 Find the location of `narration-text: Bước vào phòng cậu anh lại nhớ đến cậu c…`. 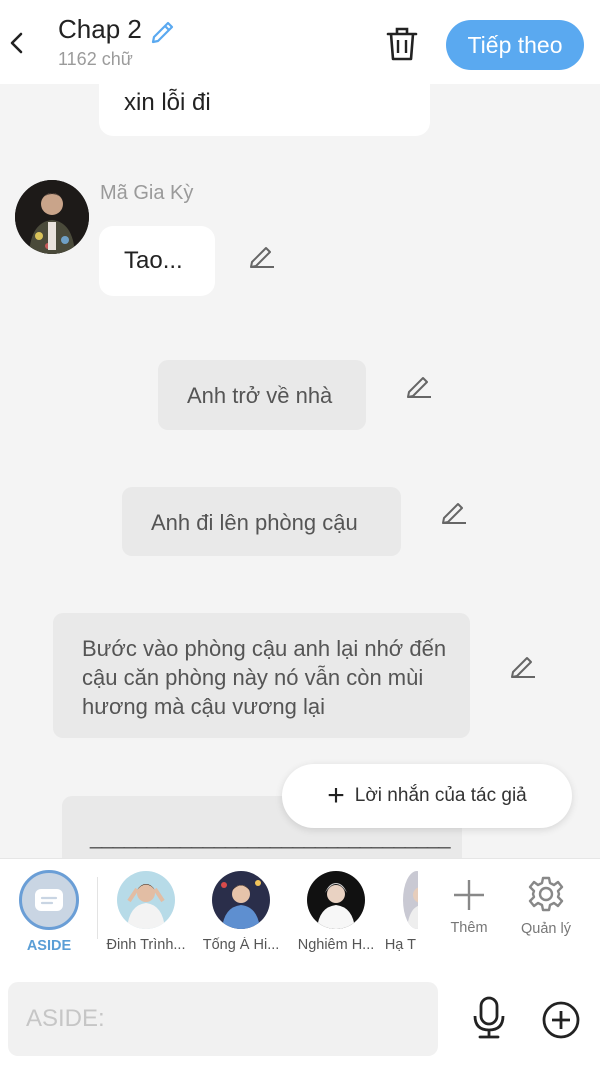

narration-text: Bước vào phòng cậu anh lại nhớ đến cậu c… is located at coordinates (264, 677).